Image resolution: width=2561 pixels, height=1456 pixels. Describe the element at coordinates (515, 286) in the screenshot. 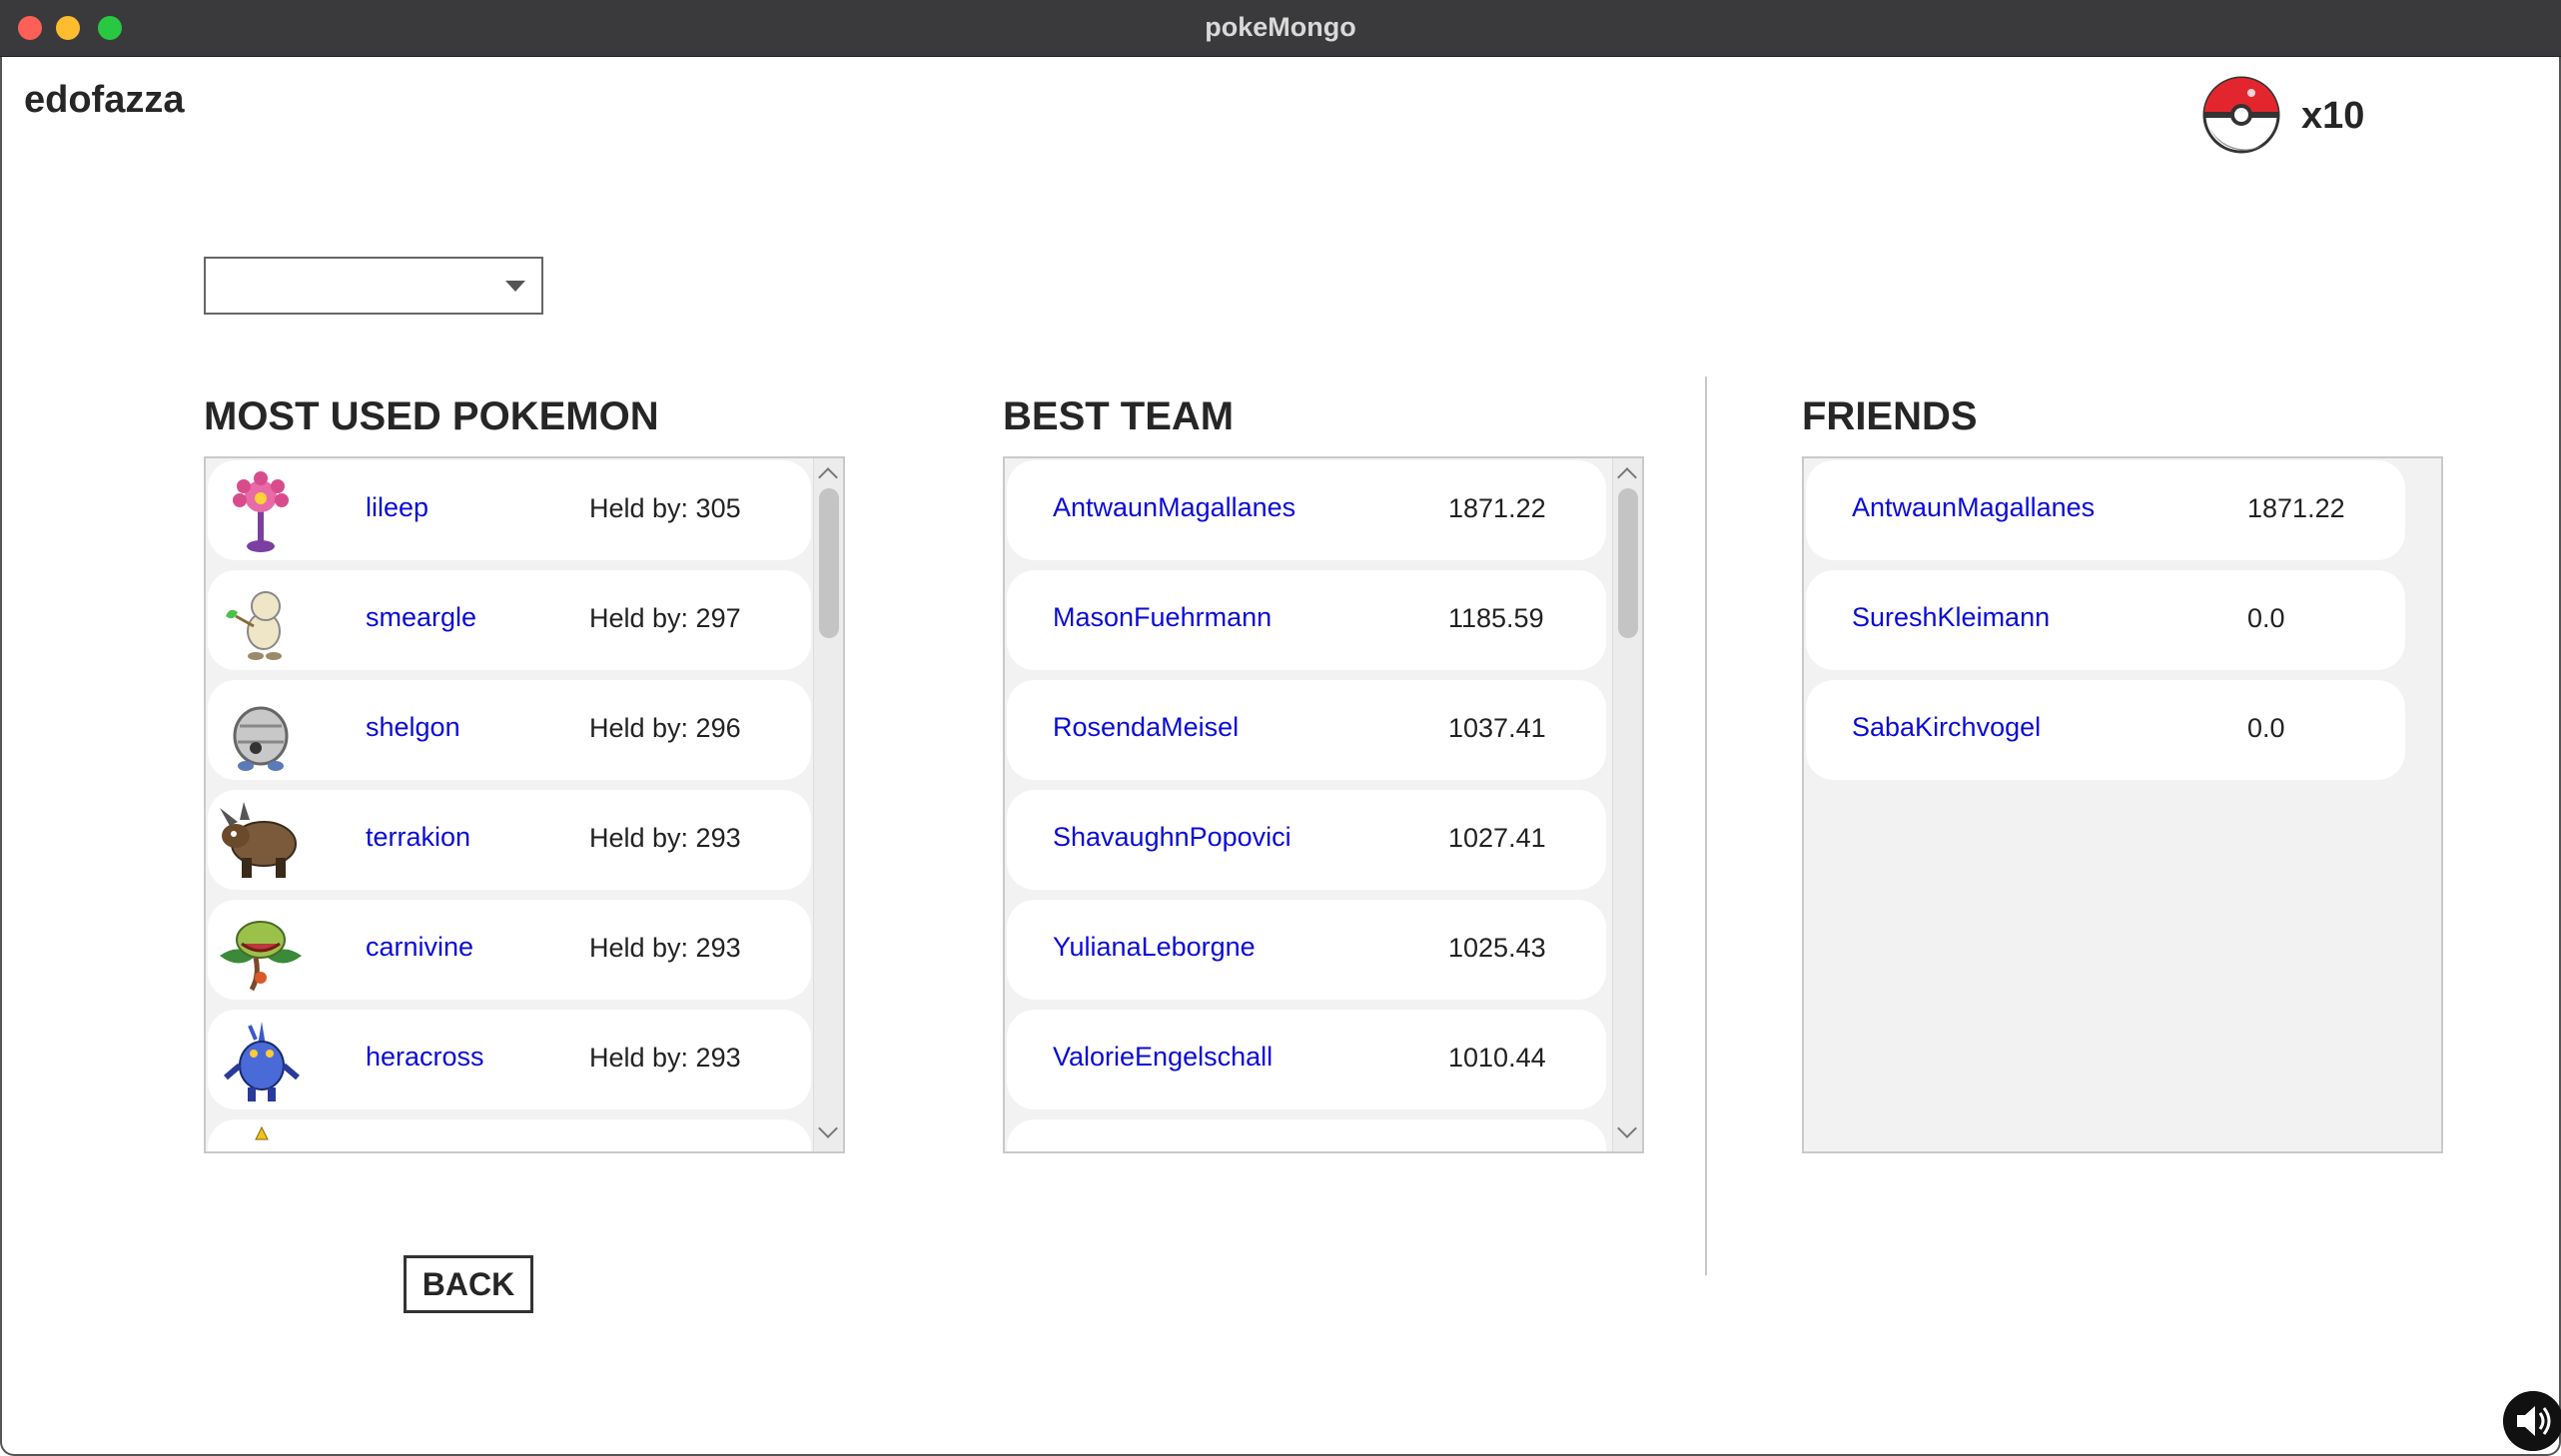

I see `chevron-down-icon` at that location.